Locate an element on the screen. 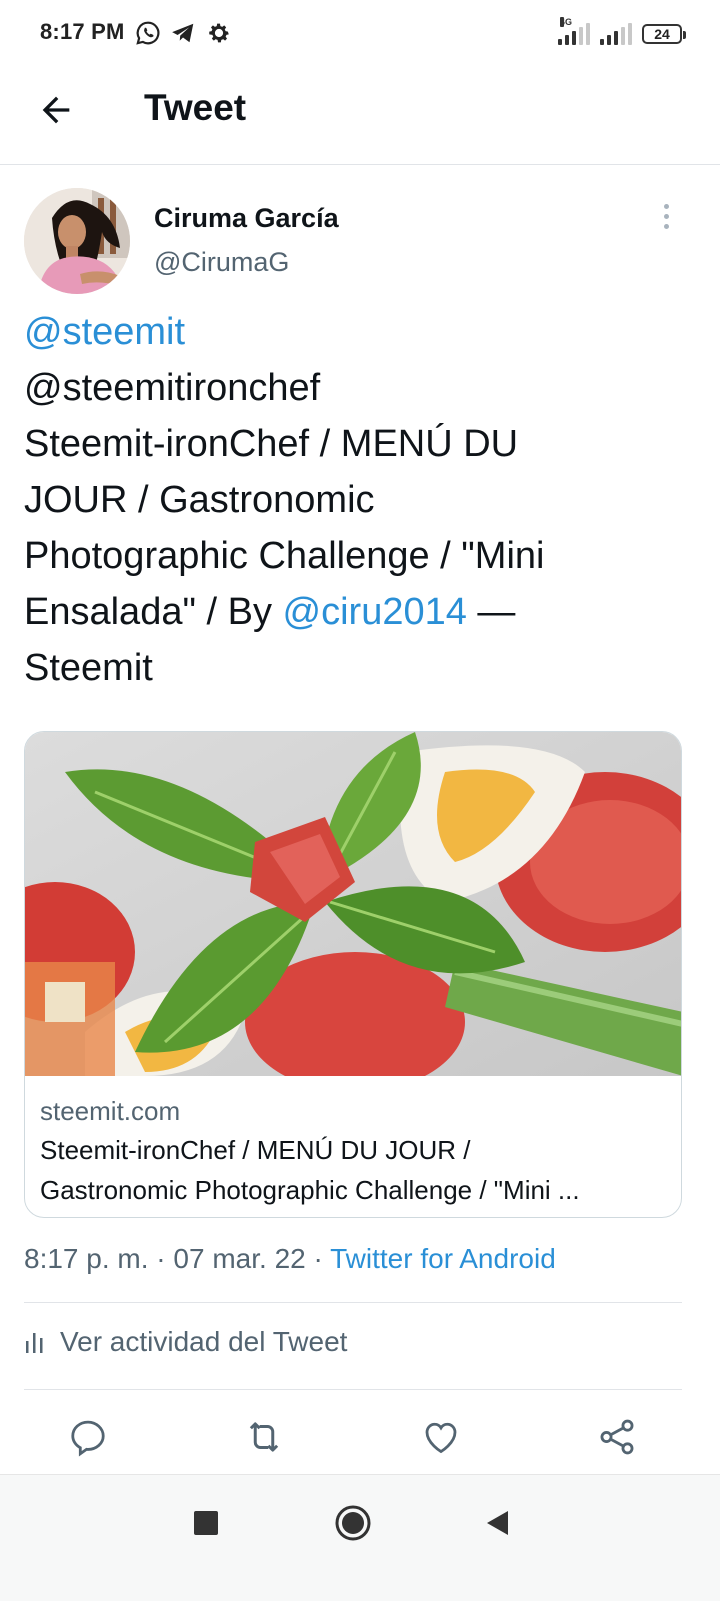 The width and height of the screenshot is (720, 1601). avatar is located at coordinates (77, 241).